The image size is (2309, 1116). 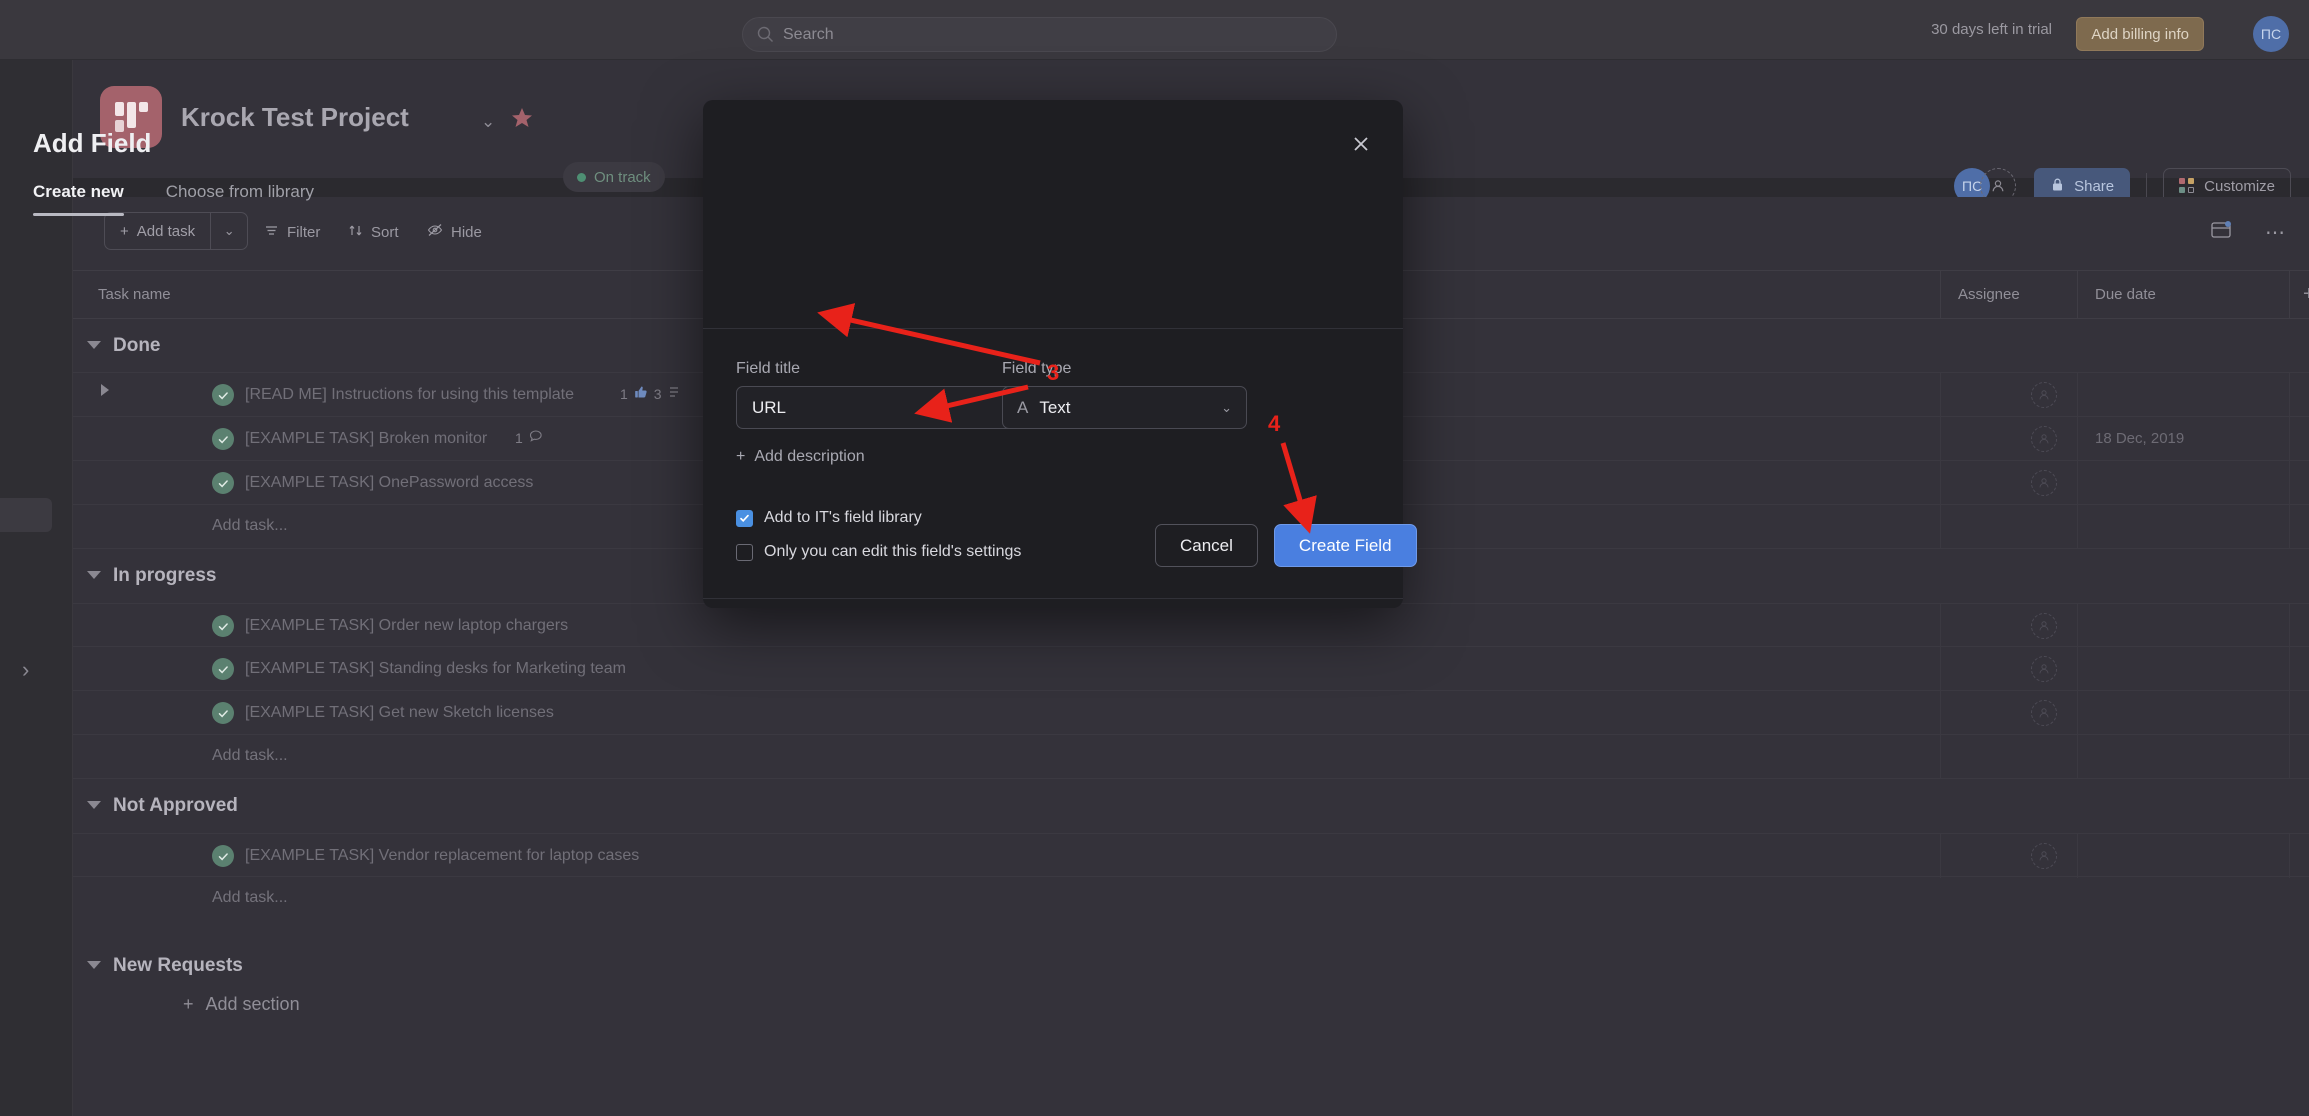 What do you see at coordinates (1274, 423) in the screenshot?
I see `annotation-number-4: 4` at bounding box center [1274, 423].